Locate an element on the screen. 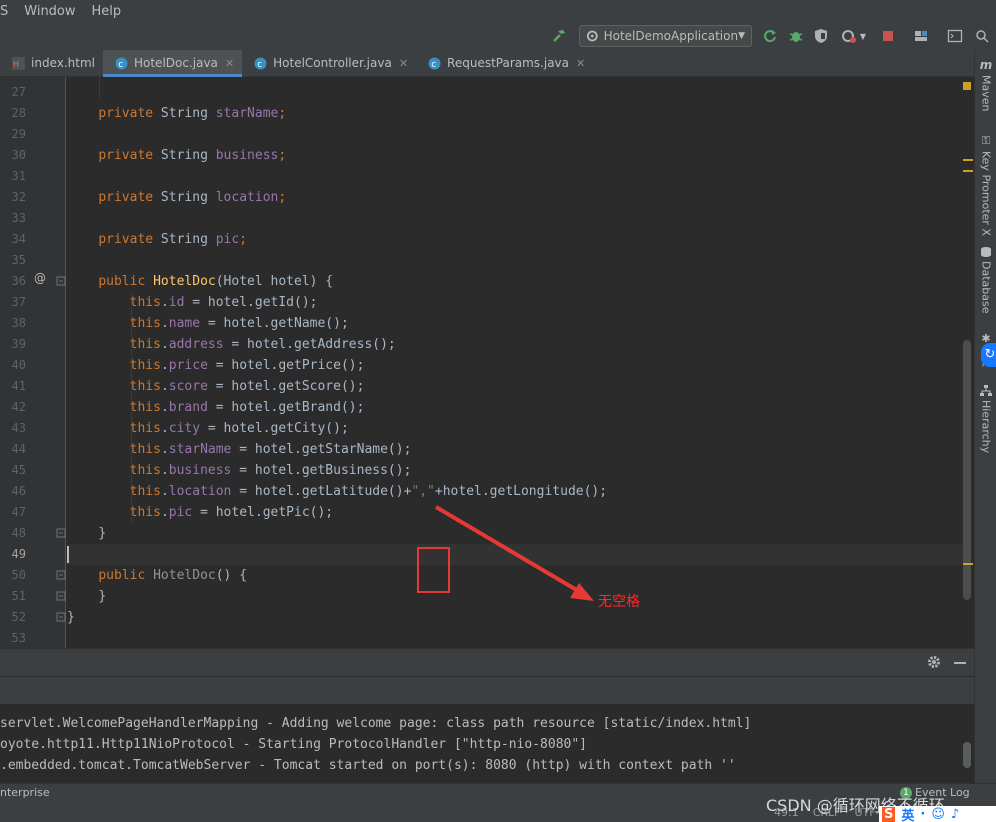 This screenshot has height=822, width=996. line-number: 31 is located at coordinates (18, 176).